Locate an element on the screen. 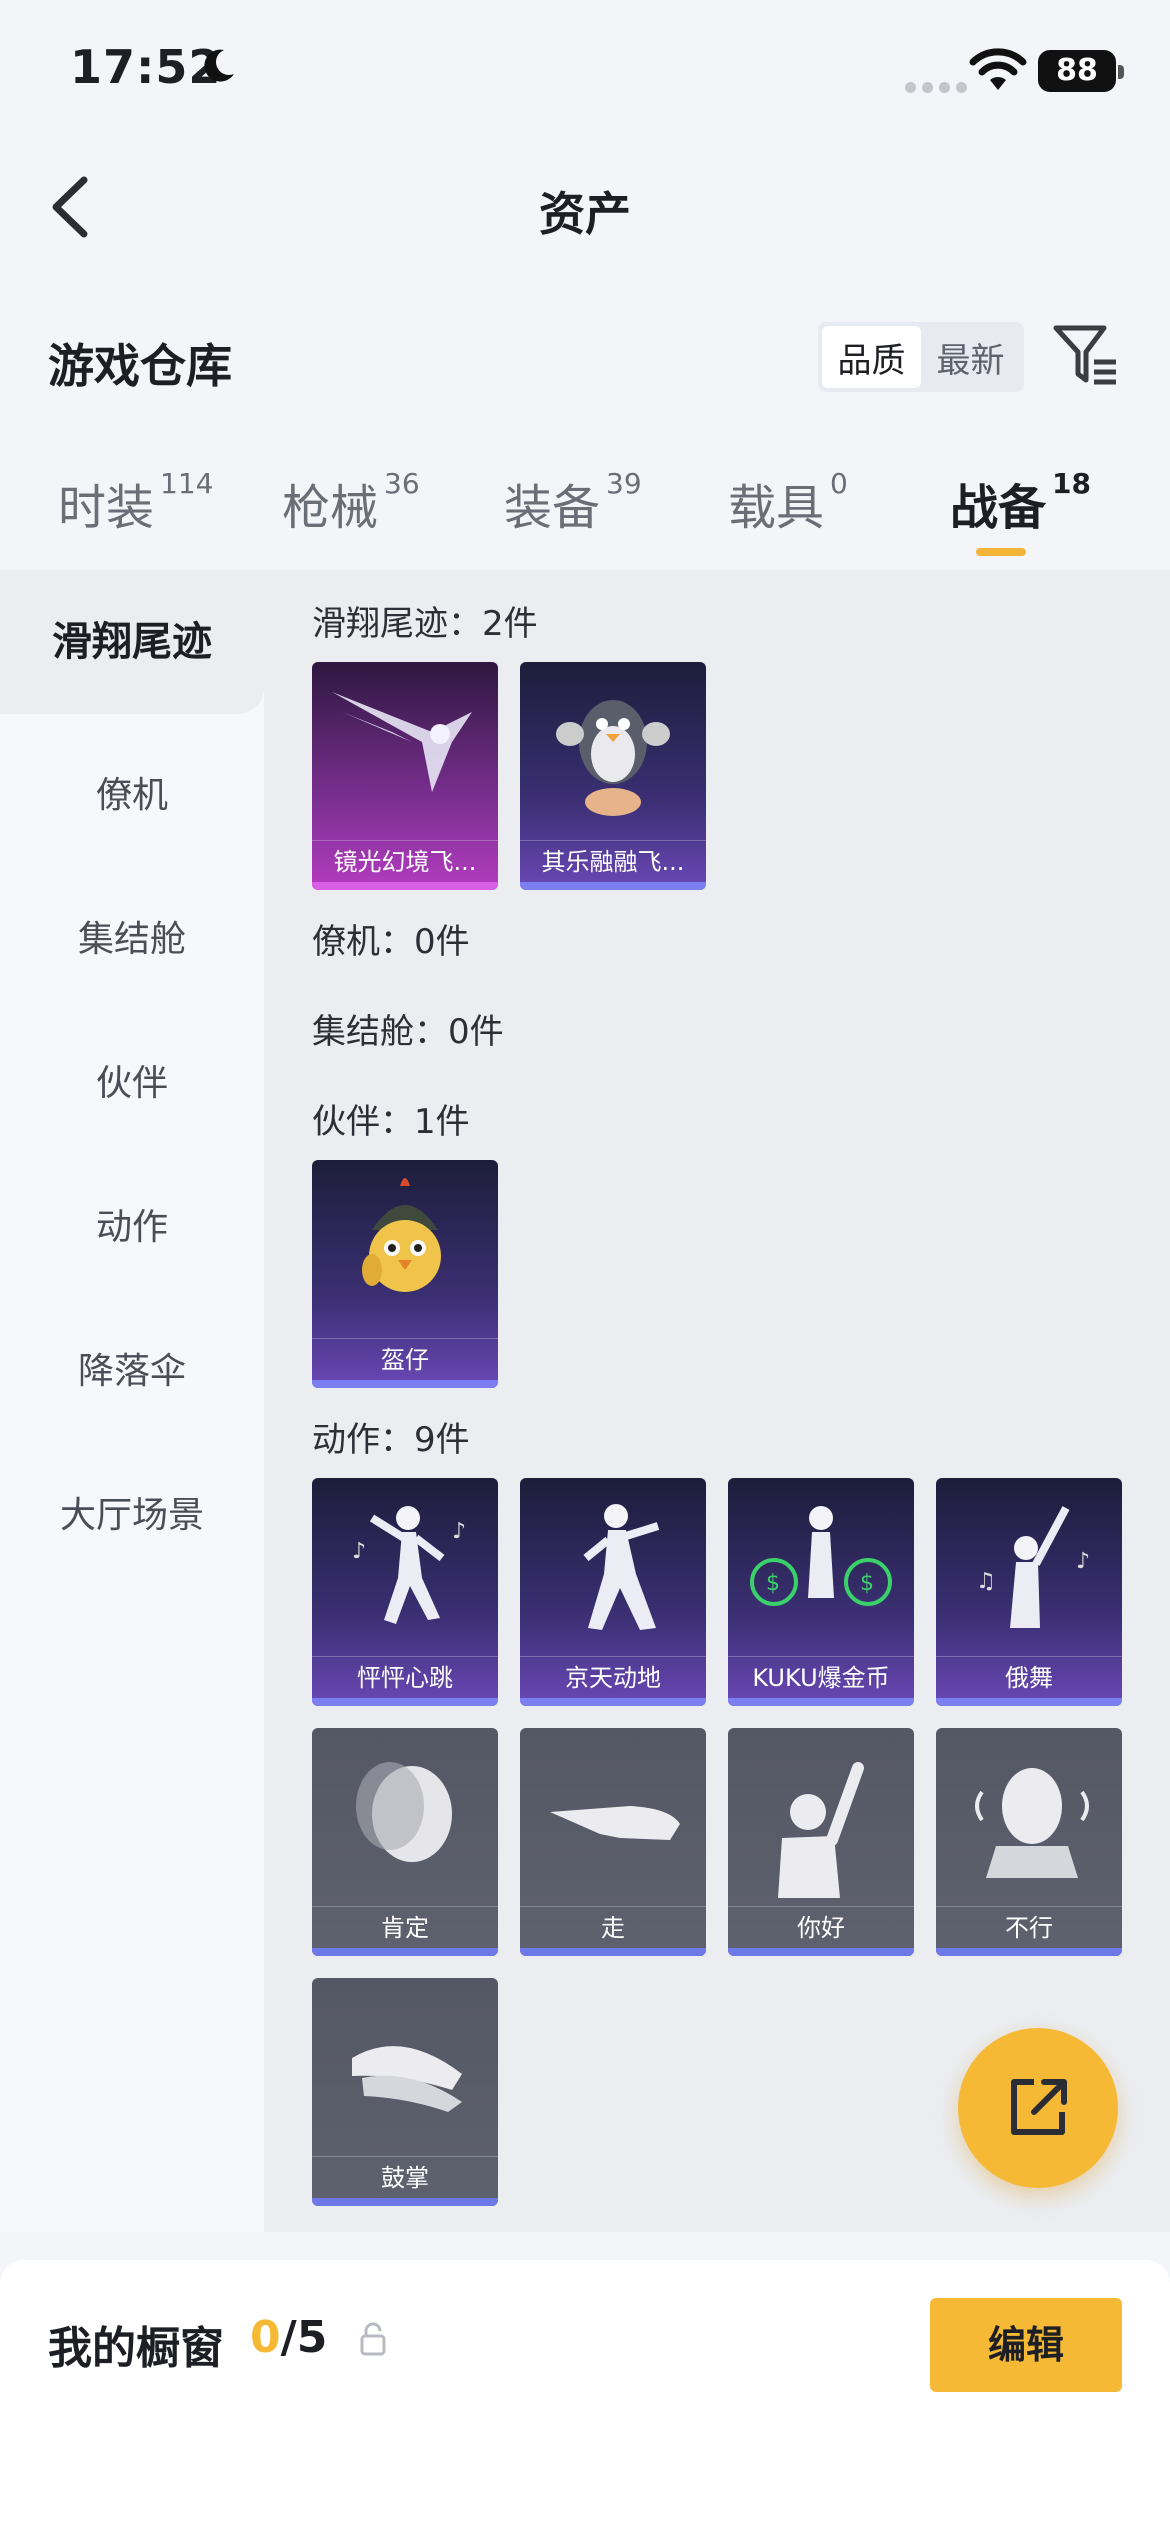 The image size is (1170, 2532). item-card: 鼓掌 is located at coordinates (405, 2092).